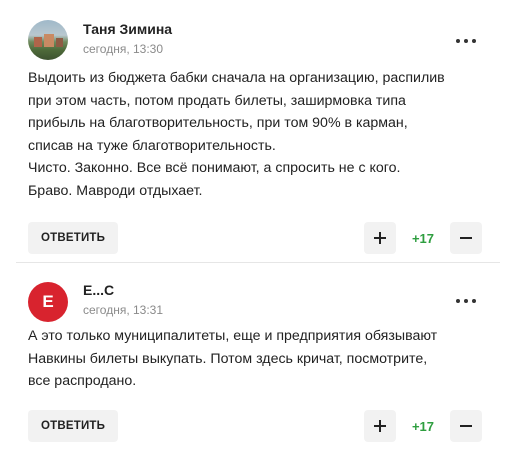 The image size is (516, 452). I want to click on comment-text-line: Браво. Мавроди отдыхает., so click(115, 190).